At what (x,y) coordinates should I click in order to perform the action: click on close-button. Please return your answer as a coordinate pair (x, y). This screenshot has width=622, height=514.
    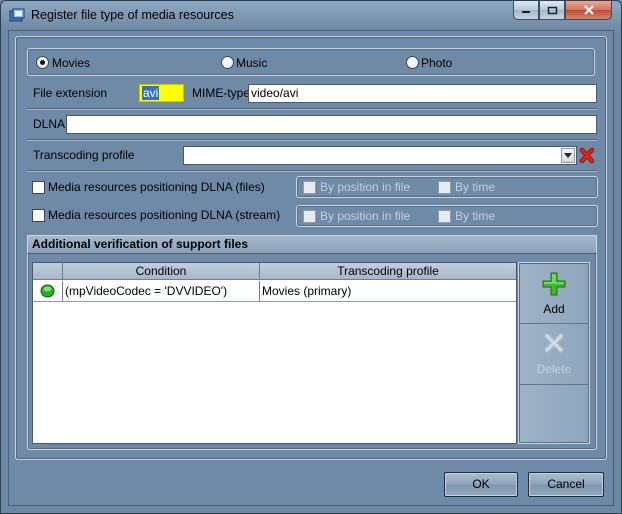
    Looking at the image, I should click on (588, 10).